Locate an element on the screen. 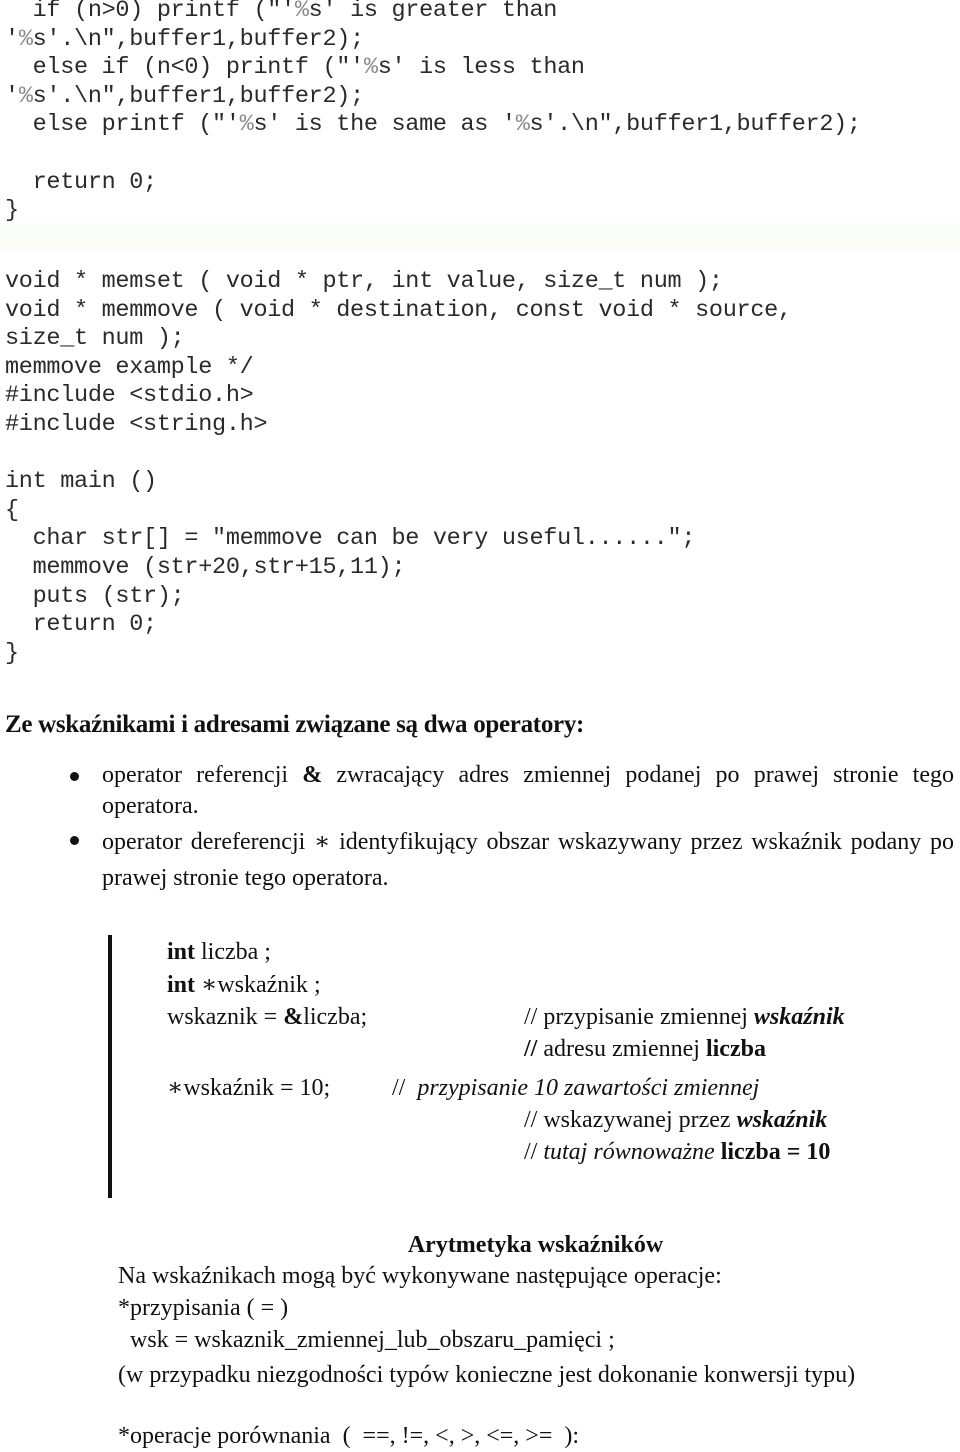 The image size is (960, 1452). comment-pointed-by: // wskazywanej przez wskaźnik is located at coordinates (675, 1120).